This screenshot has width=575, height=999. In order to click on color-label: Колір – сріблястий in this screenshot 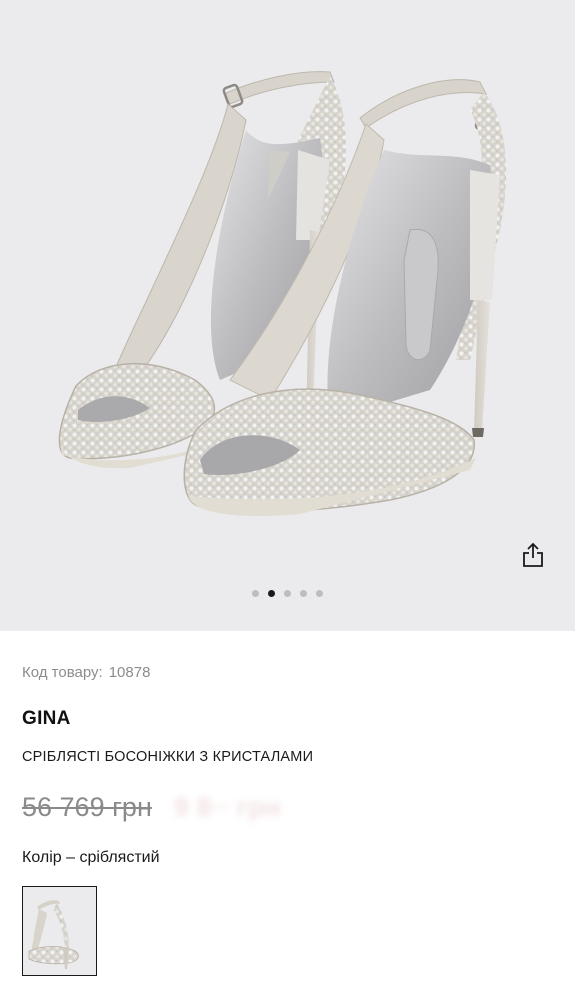, I will do `click(91, 857)`.